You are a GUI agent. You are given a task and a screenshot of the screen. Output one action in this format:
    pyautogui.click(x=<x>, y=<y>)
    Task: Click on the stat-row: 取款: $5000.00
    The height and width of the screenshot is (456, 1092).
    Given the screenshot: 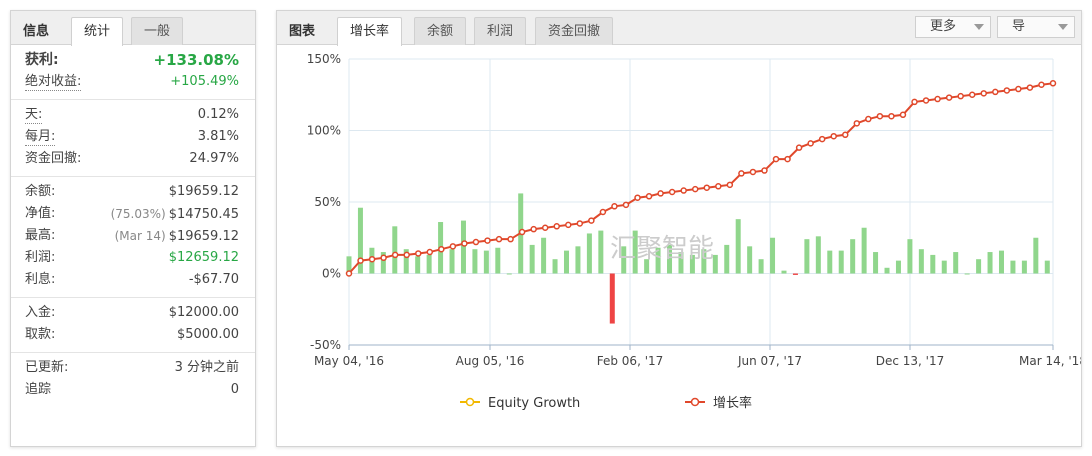 What is the action you would take?
    pyautogui.click(x=133, y=335)
    